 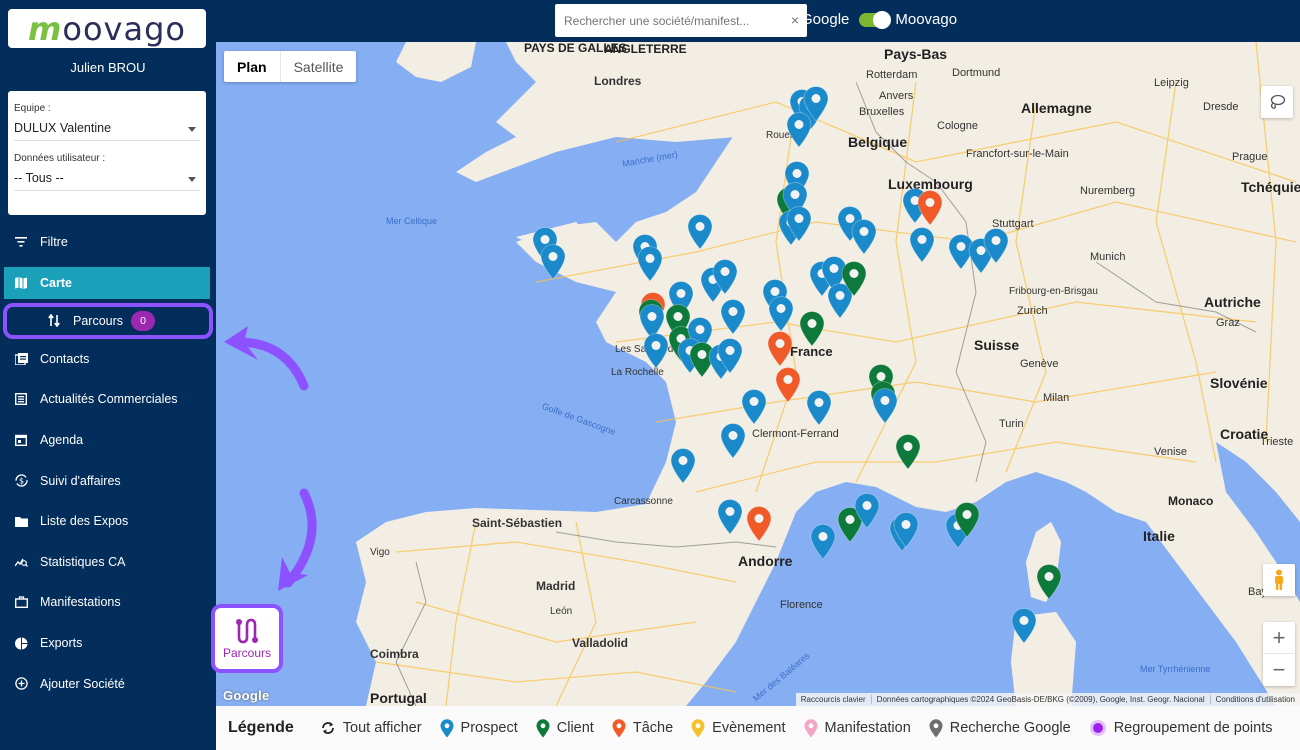 I want to click on terms-link: Conditions d'utilisation, so click(x=1254, y=699).